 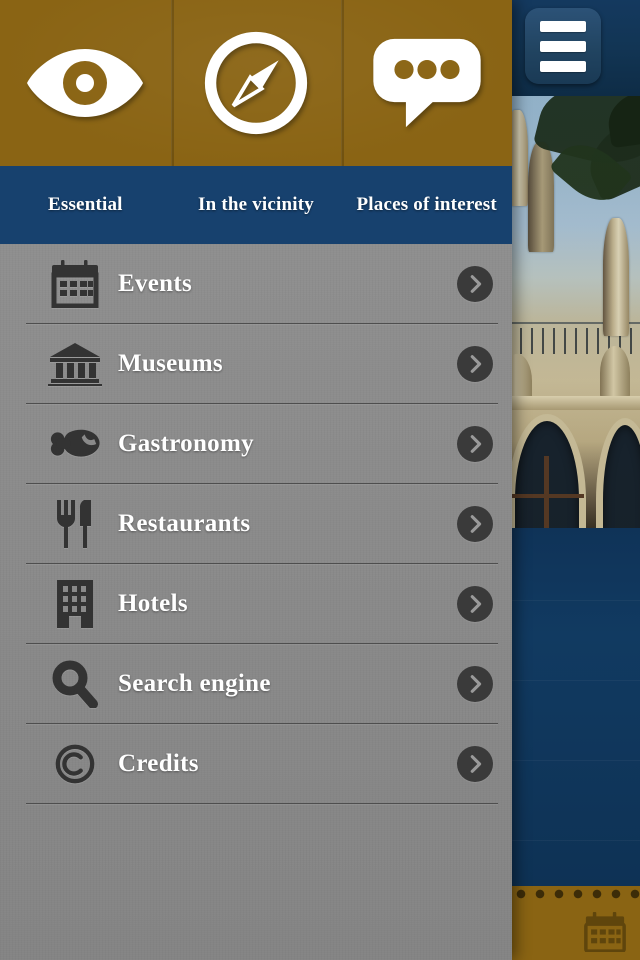 I want to click on menu-item-gastronomy: Gastronomy, so click(x=256, y=444).